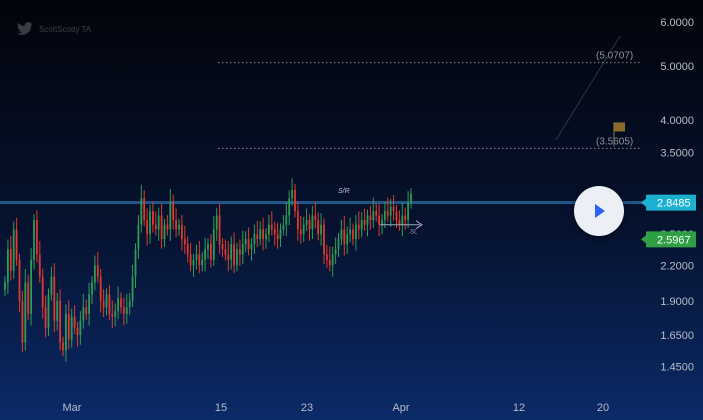 The height and width of the screenshot is (420, 703). What do you see at coordinates (677, 23) in the screenshot?
I see `y-tick-label: 6.0000` at bounding box center [677, 23].